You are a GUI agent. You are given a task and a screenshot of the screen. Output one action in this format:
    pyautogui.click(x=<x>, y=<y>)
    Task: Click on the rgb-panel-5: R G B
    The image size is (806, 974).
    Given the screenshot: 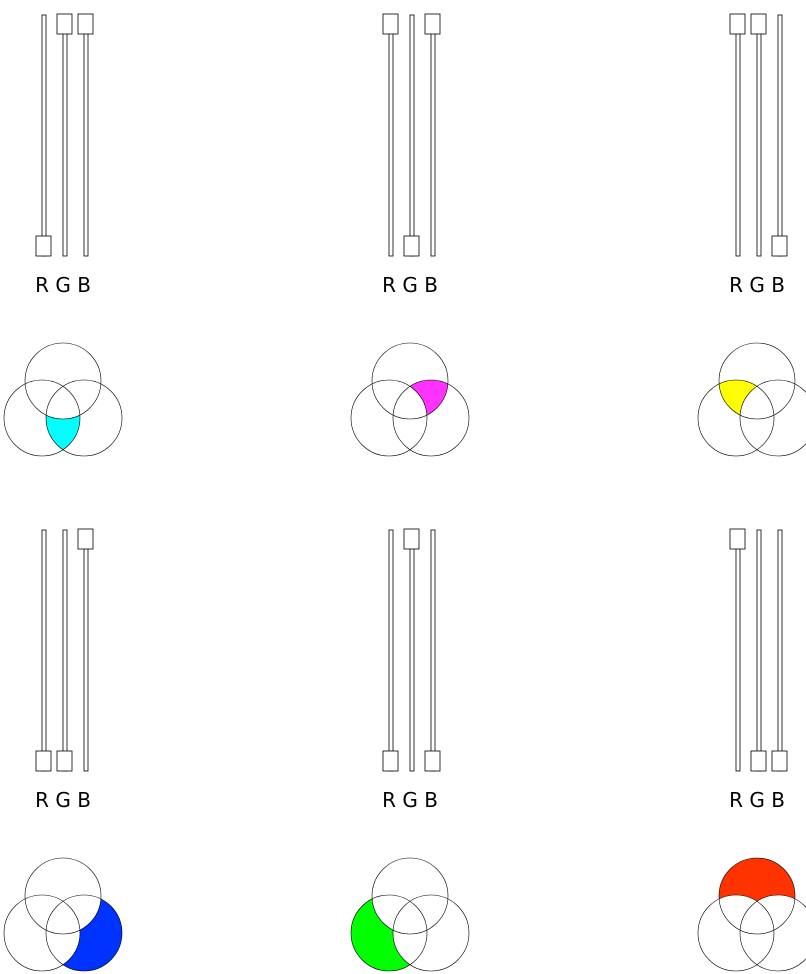 What is the action you would take?
    pyautogui.click(x=410, y=750)
    